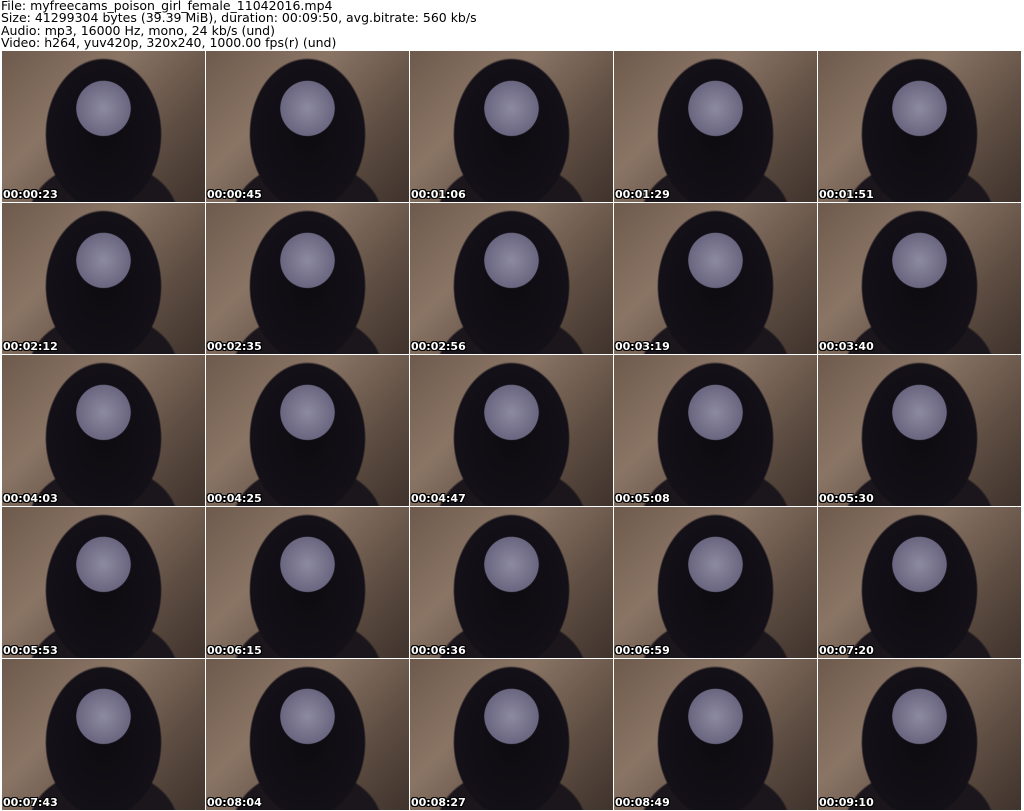 Image resolution: width=1024 pixels, height=811 pixels. Describe the element at coordinates (234, 650) in the screenshot. I see `thumbnail-timestamp: 00:06:15` at that location.